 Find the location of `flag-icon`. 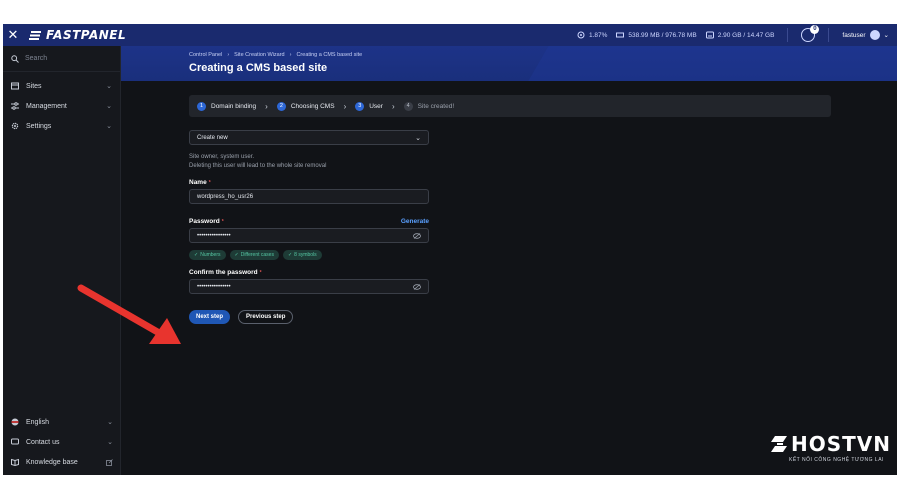

flag-icon is located at coordinates (15, 422).